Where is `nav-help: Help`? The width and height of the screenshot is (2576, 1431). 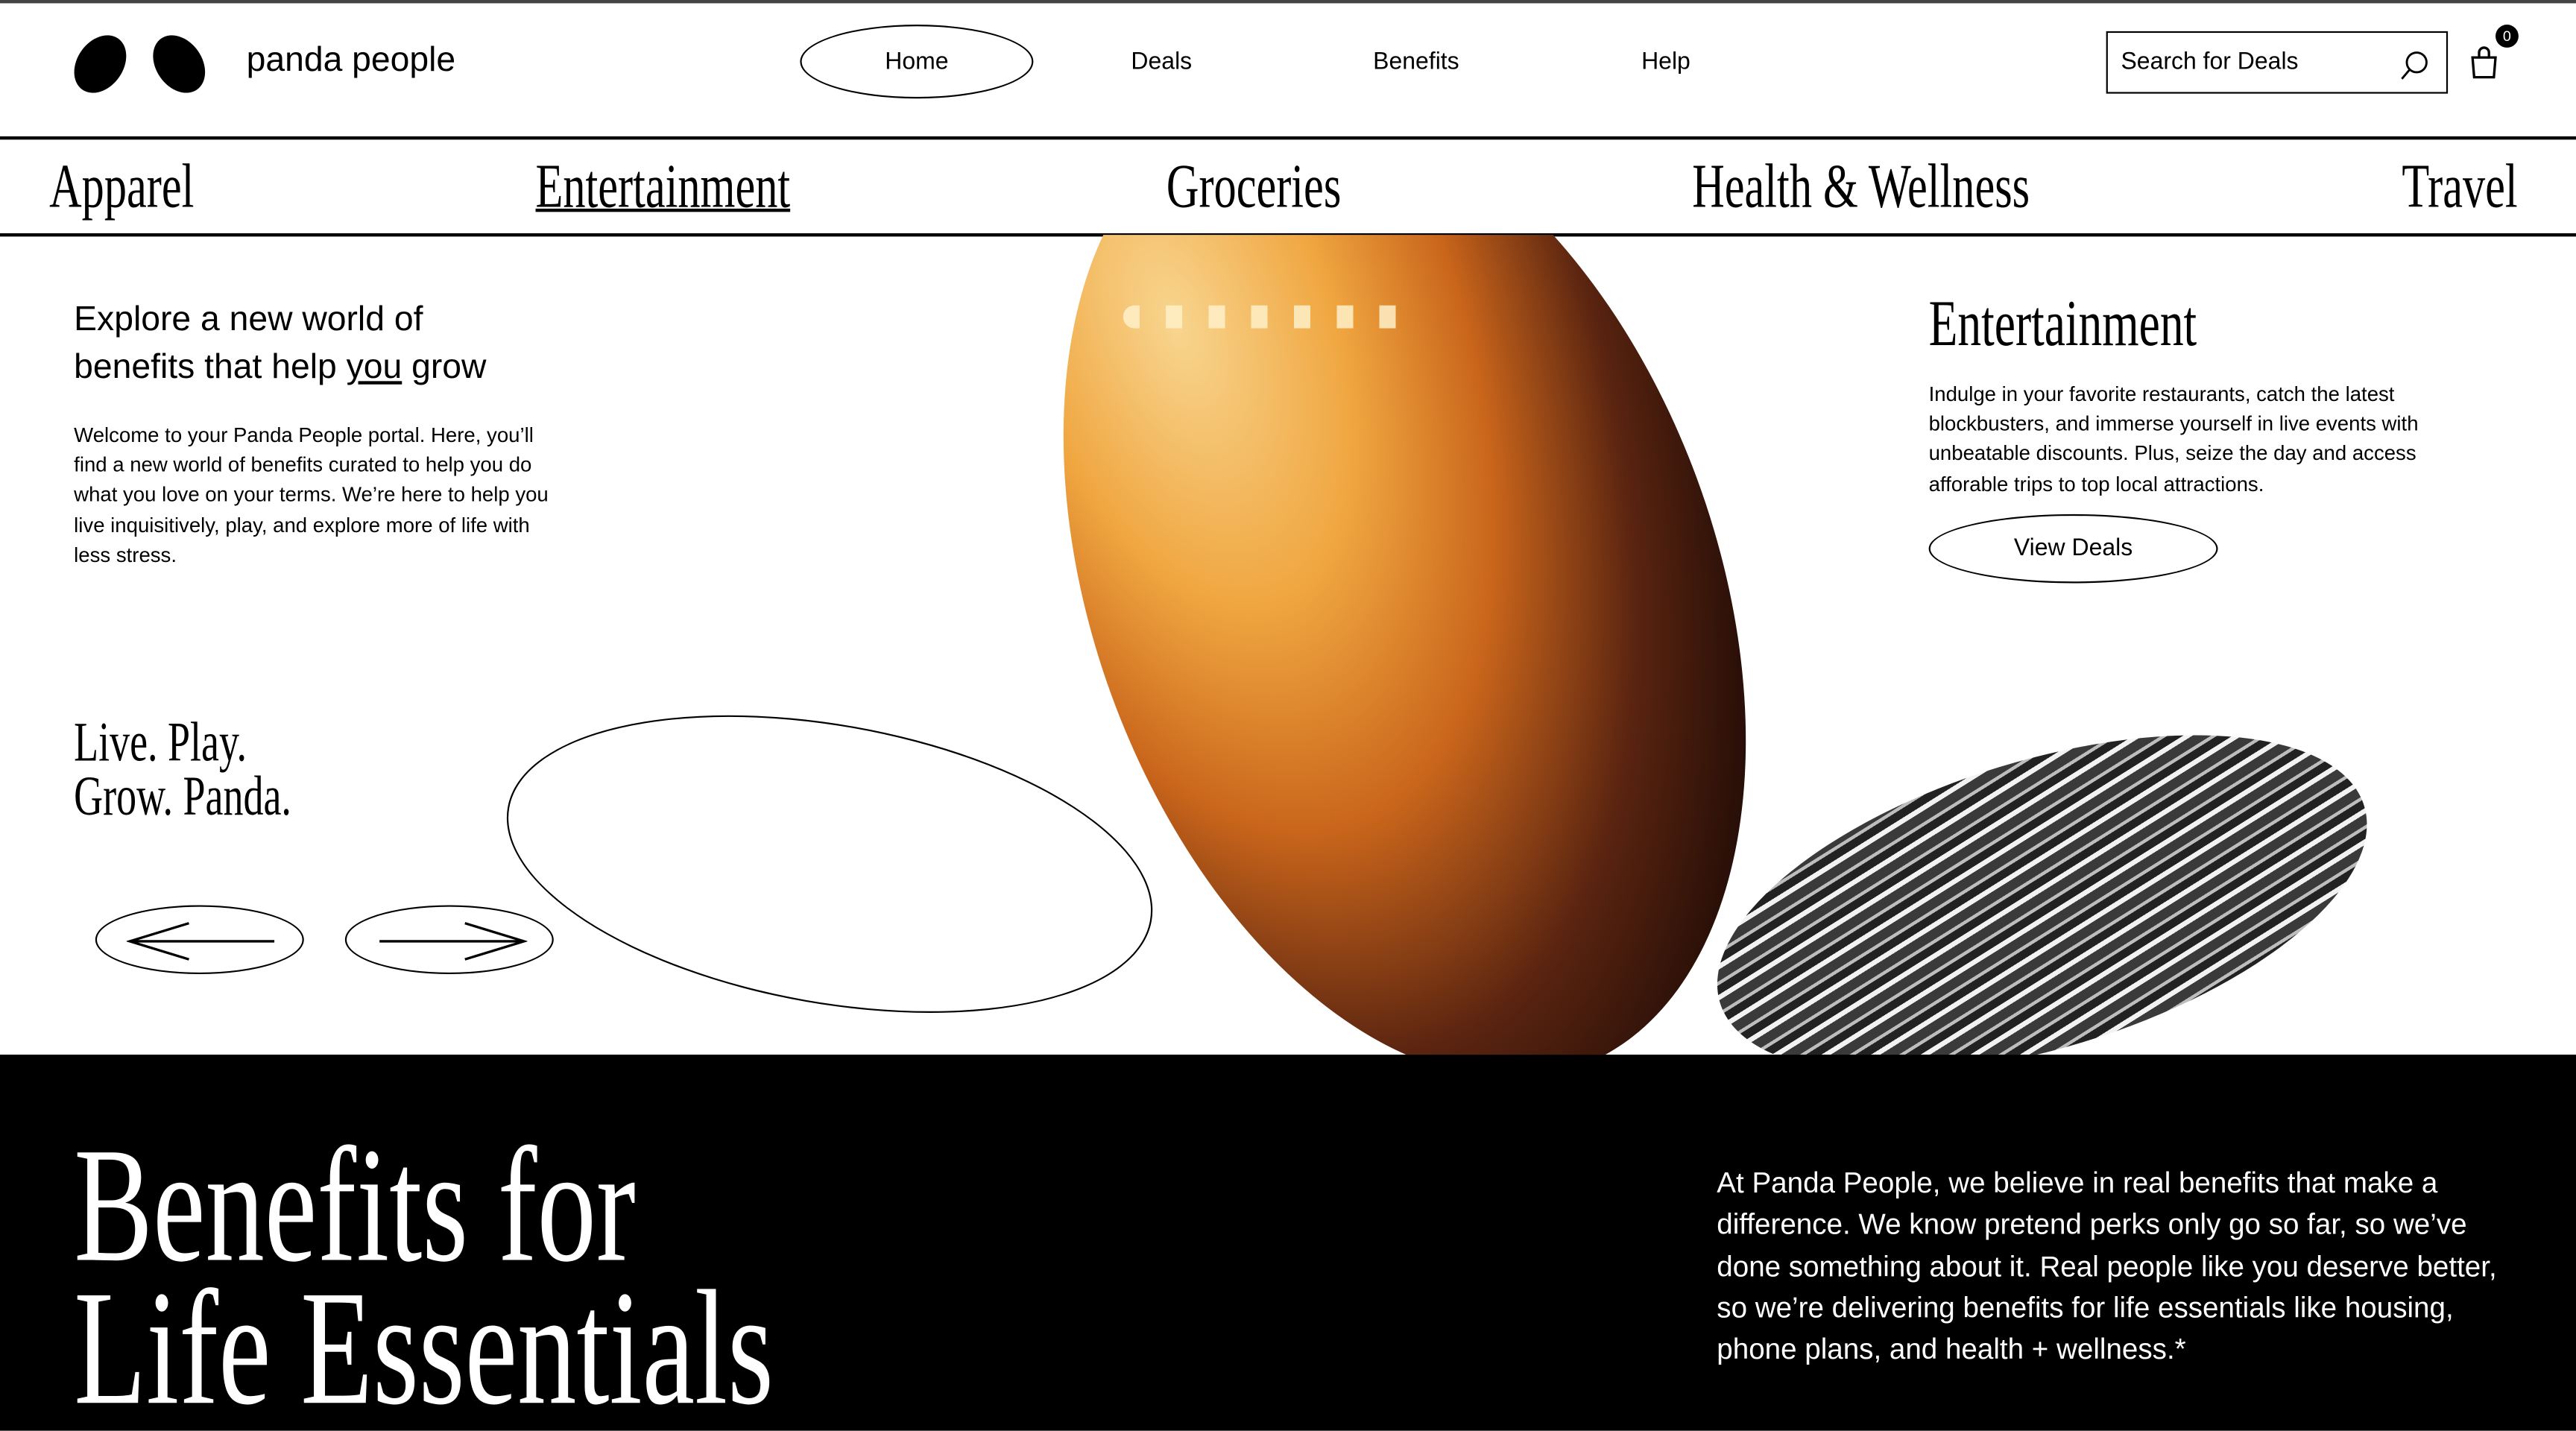 nav-help: Help is located at coordinates (1665, 62).